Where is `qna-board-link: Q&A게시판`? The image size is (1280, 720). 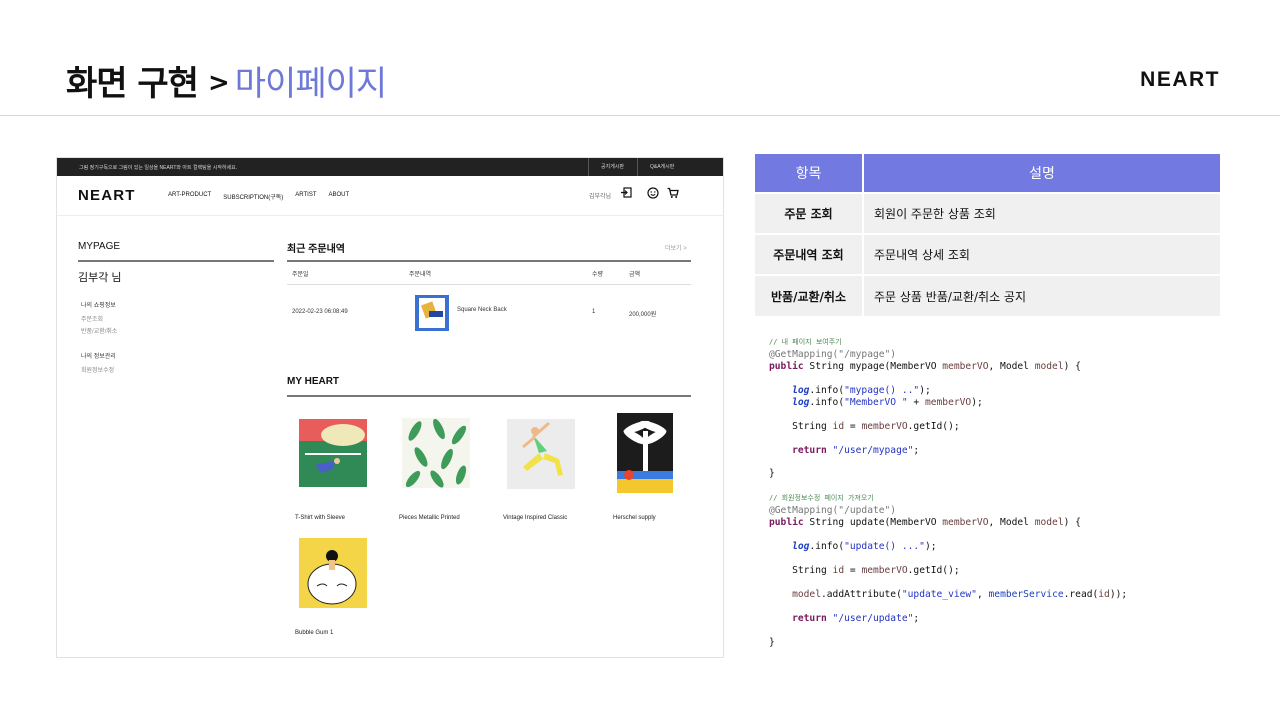
qna-board-link: Q&A게시판 is located at coordinates (661, 167).